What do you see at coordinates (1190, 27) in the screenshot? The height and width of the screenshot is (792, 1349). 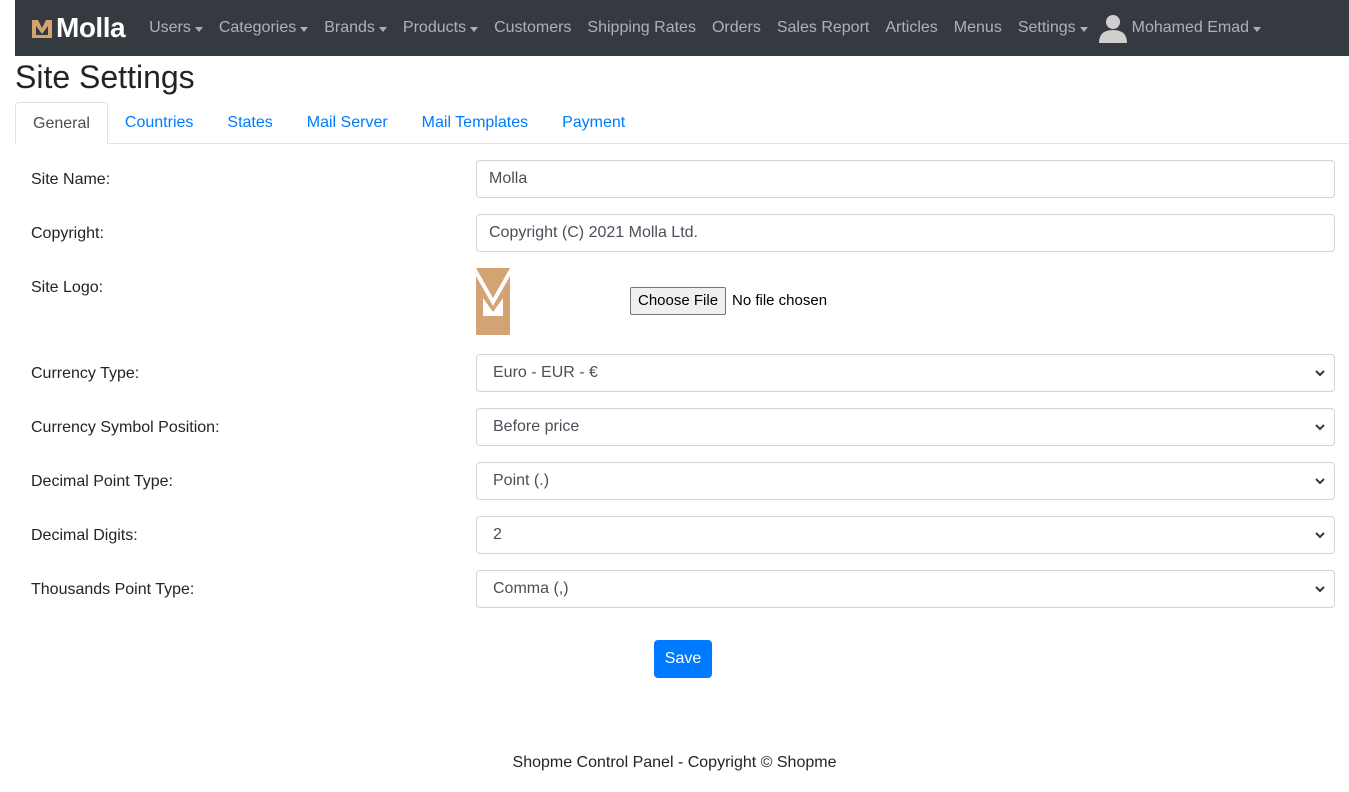 I see `user-name: Mohamed Emad` at bounding box center [1190, 27].